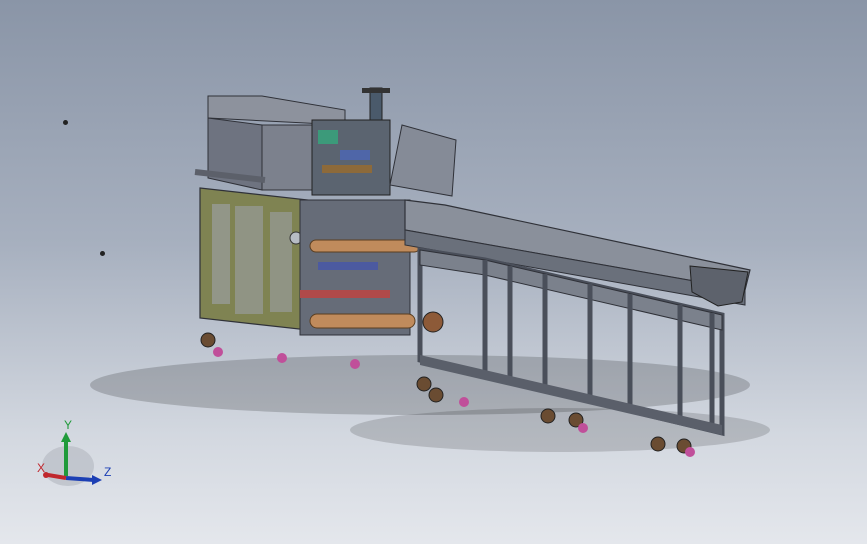 This screenshot has width=867, height=544. What do you see at coordinates (75, 455) in the screenshot?
I see `coordinate-triad: Y Z X` at bounding box center [75, 455].